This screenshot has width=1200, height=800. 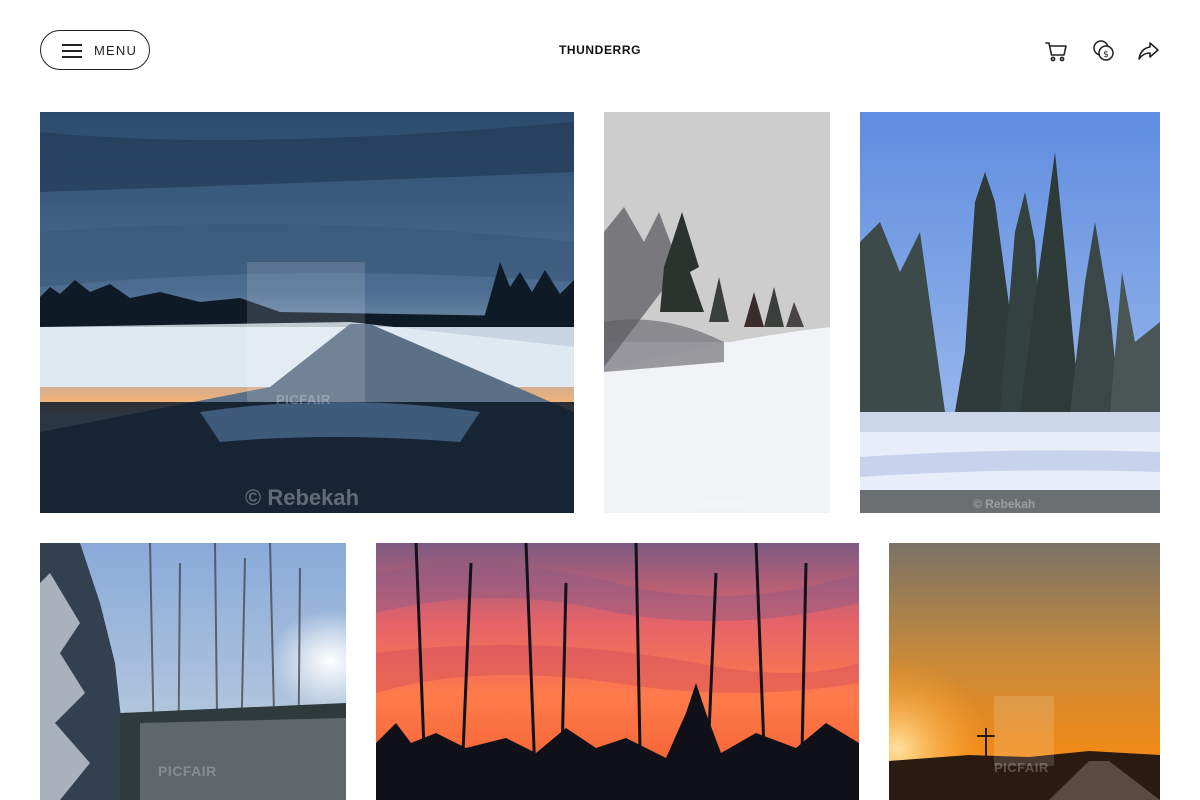 I want to click on photo-snowy-field-path: © Rebekah, so click(x=717, y=312).